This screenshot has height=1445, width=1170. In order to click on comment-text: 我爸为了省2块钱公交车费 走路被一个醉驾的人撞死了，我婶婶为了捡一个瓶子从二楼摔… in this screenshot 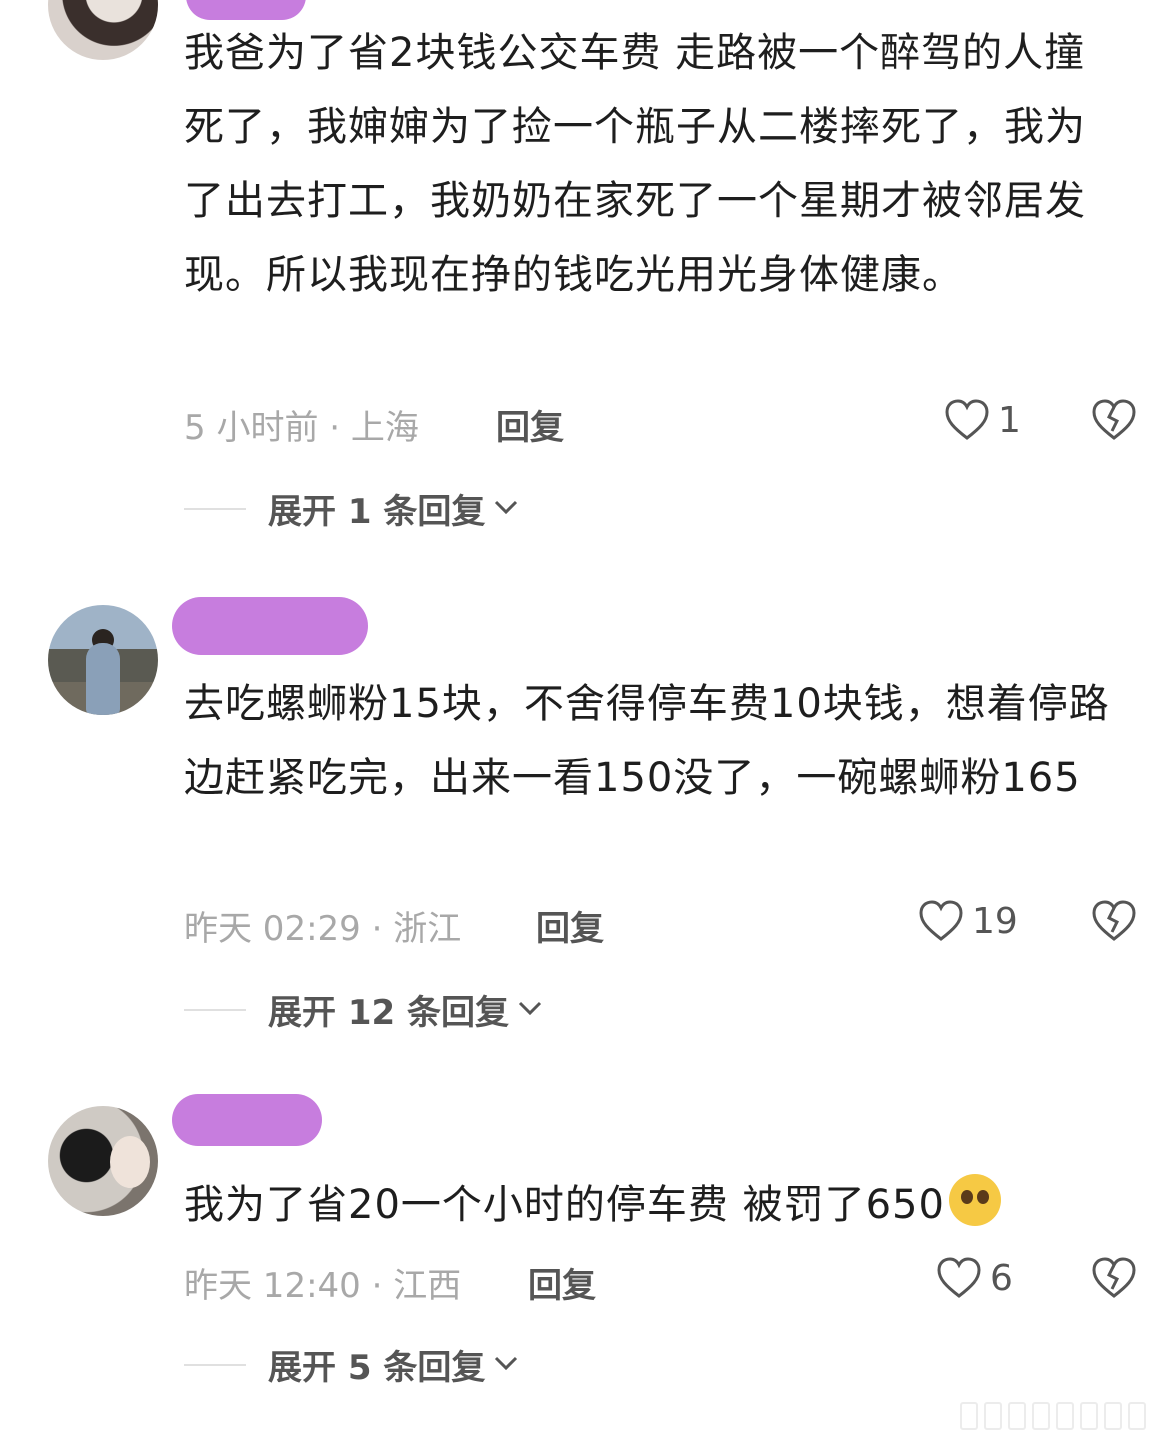, I will do `click(635, 164)`.